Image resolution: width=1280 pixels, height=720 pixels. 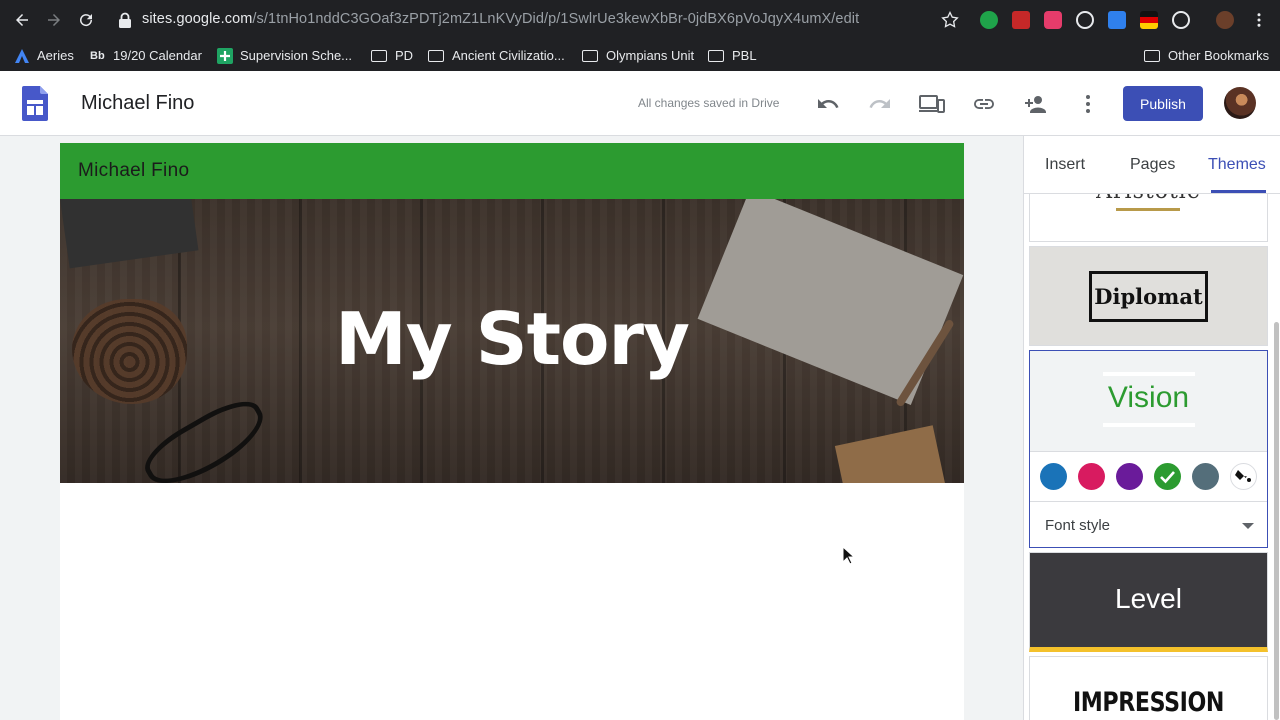 I want to click on sheets-plus-icon, so click(x=225, y=55).